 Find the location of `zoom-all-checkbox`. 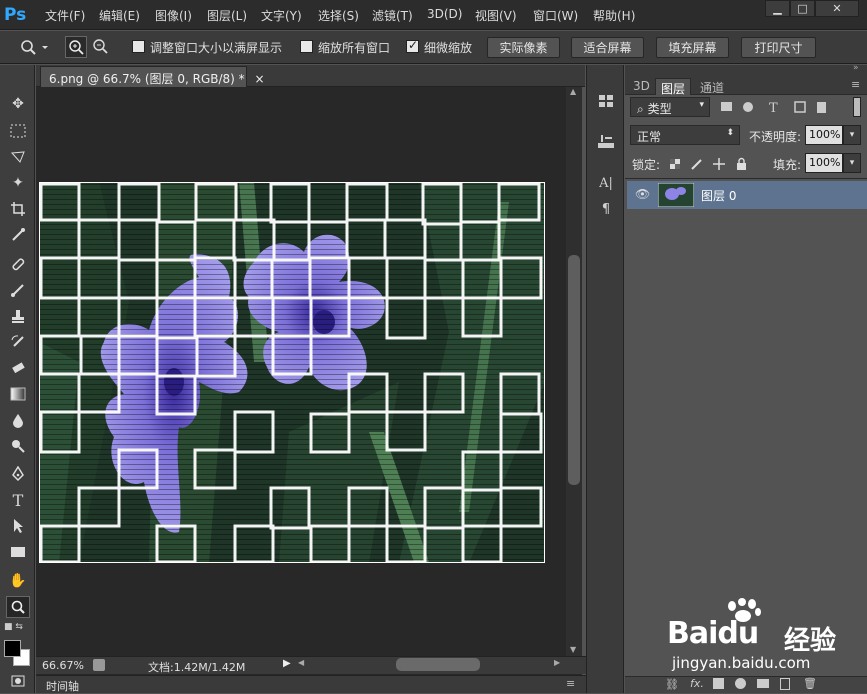

zoom-all-checkbox is located at coordinates (306, 46).